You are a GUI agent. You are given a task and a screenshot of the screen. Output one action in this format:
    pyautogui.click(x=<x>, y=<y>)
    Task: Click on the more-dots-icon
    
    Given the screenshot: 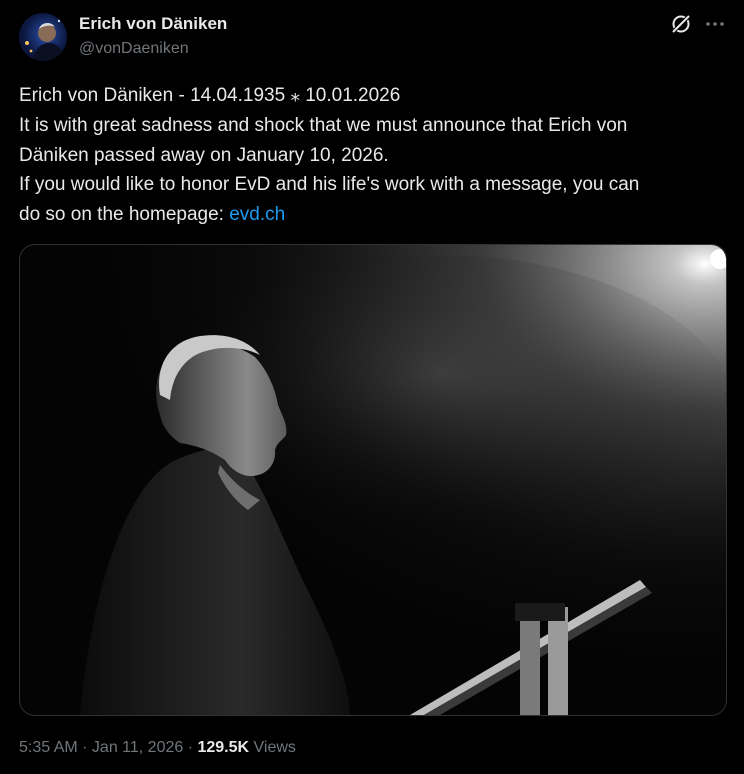 What is the action you would take?
    pyautogui.click(x=715, y=24)
    